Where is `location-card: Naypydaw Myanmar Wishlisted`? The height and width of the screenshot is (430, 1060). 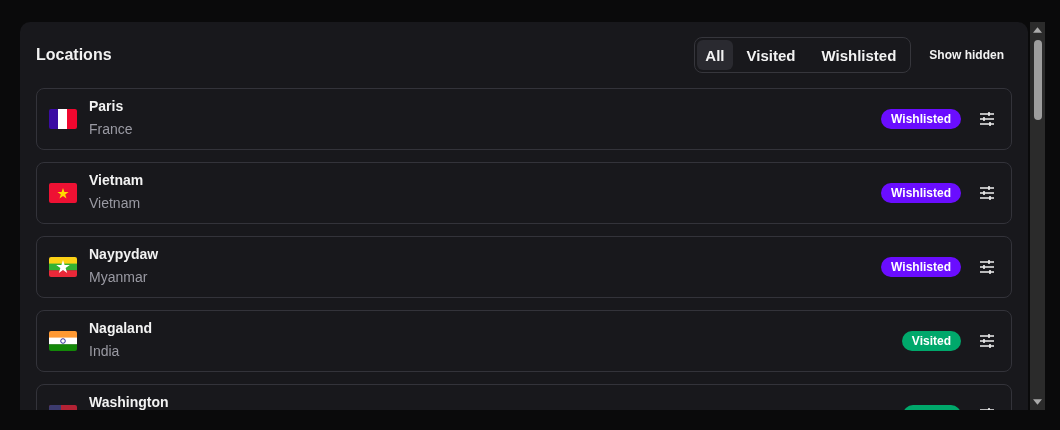
location-card: Naypydaw Myanmar Wishlisted is located at coordinates (524, 267).